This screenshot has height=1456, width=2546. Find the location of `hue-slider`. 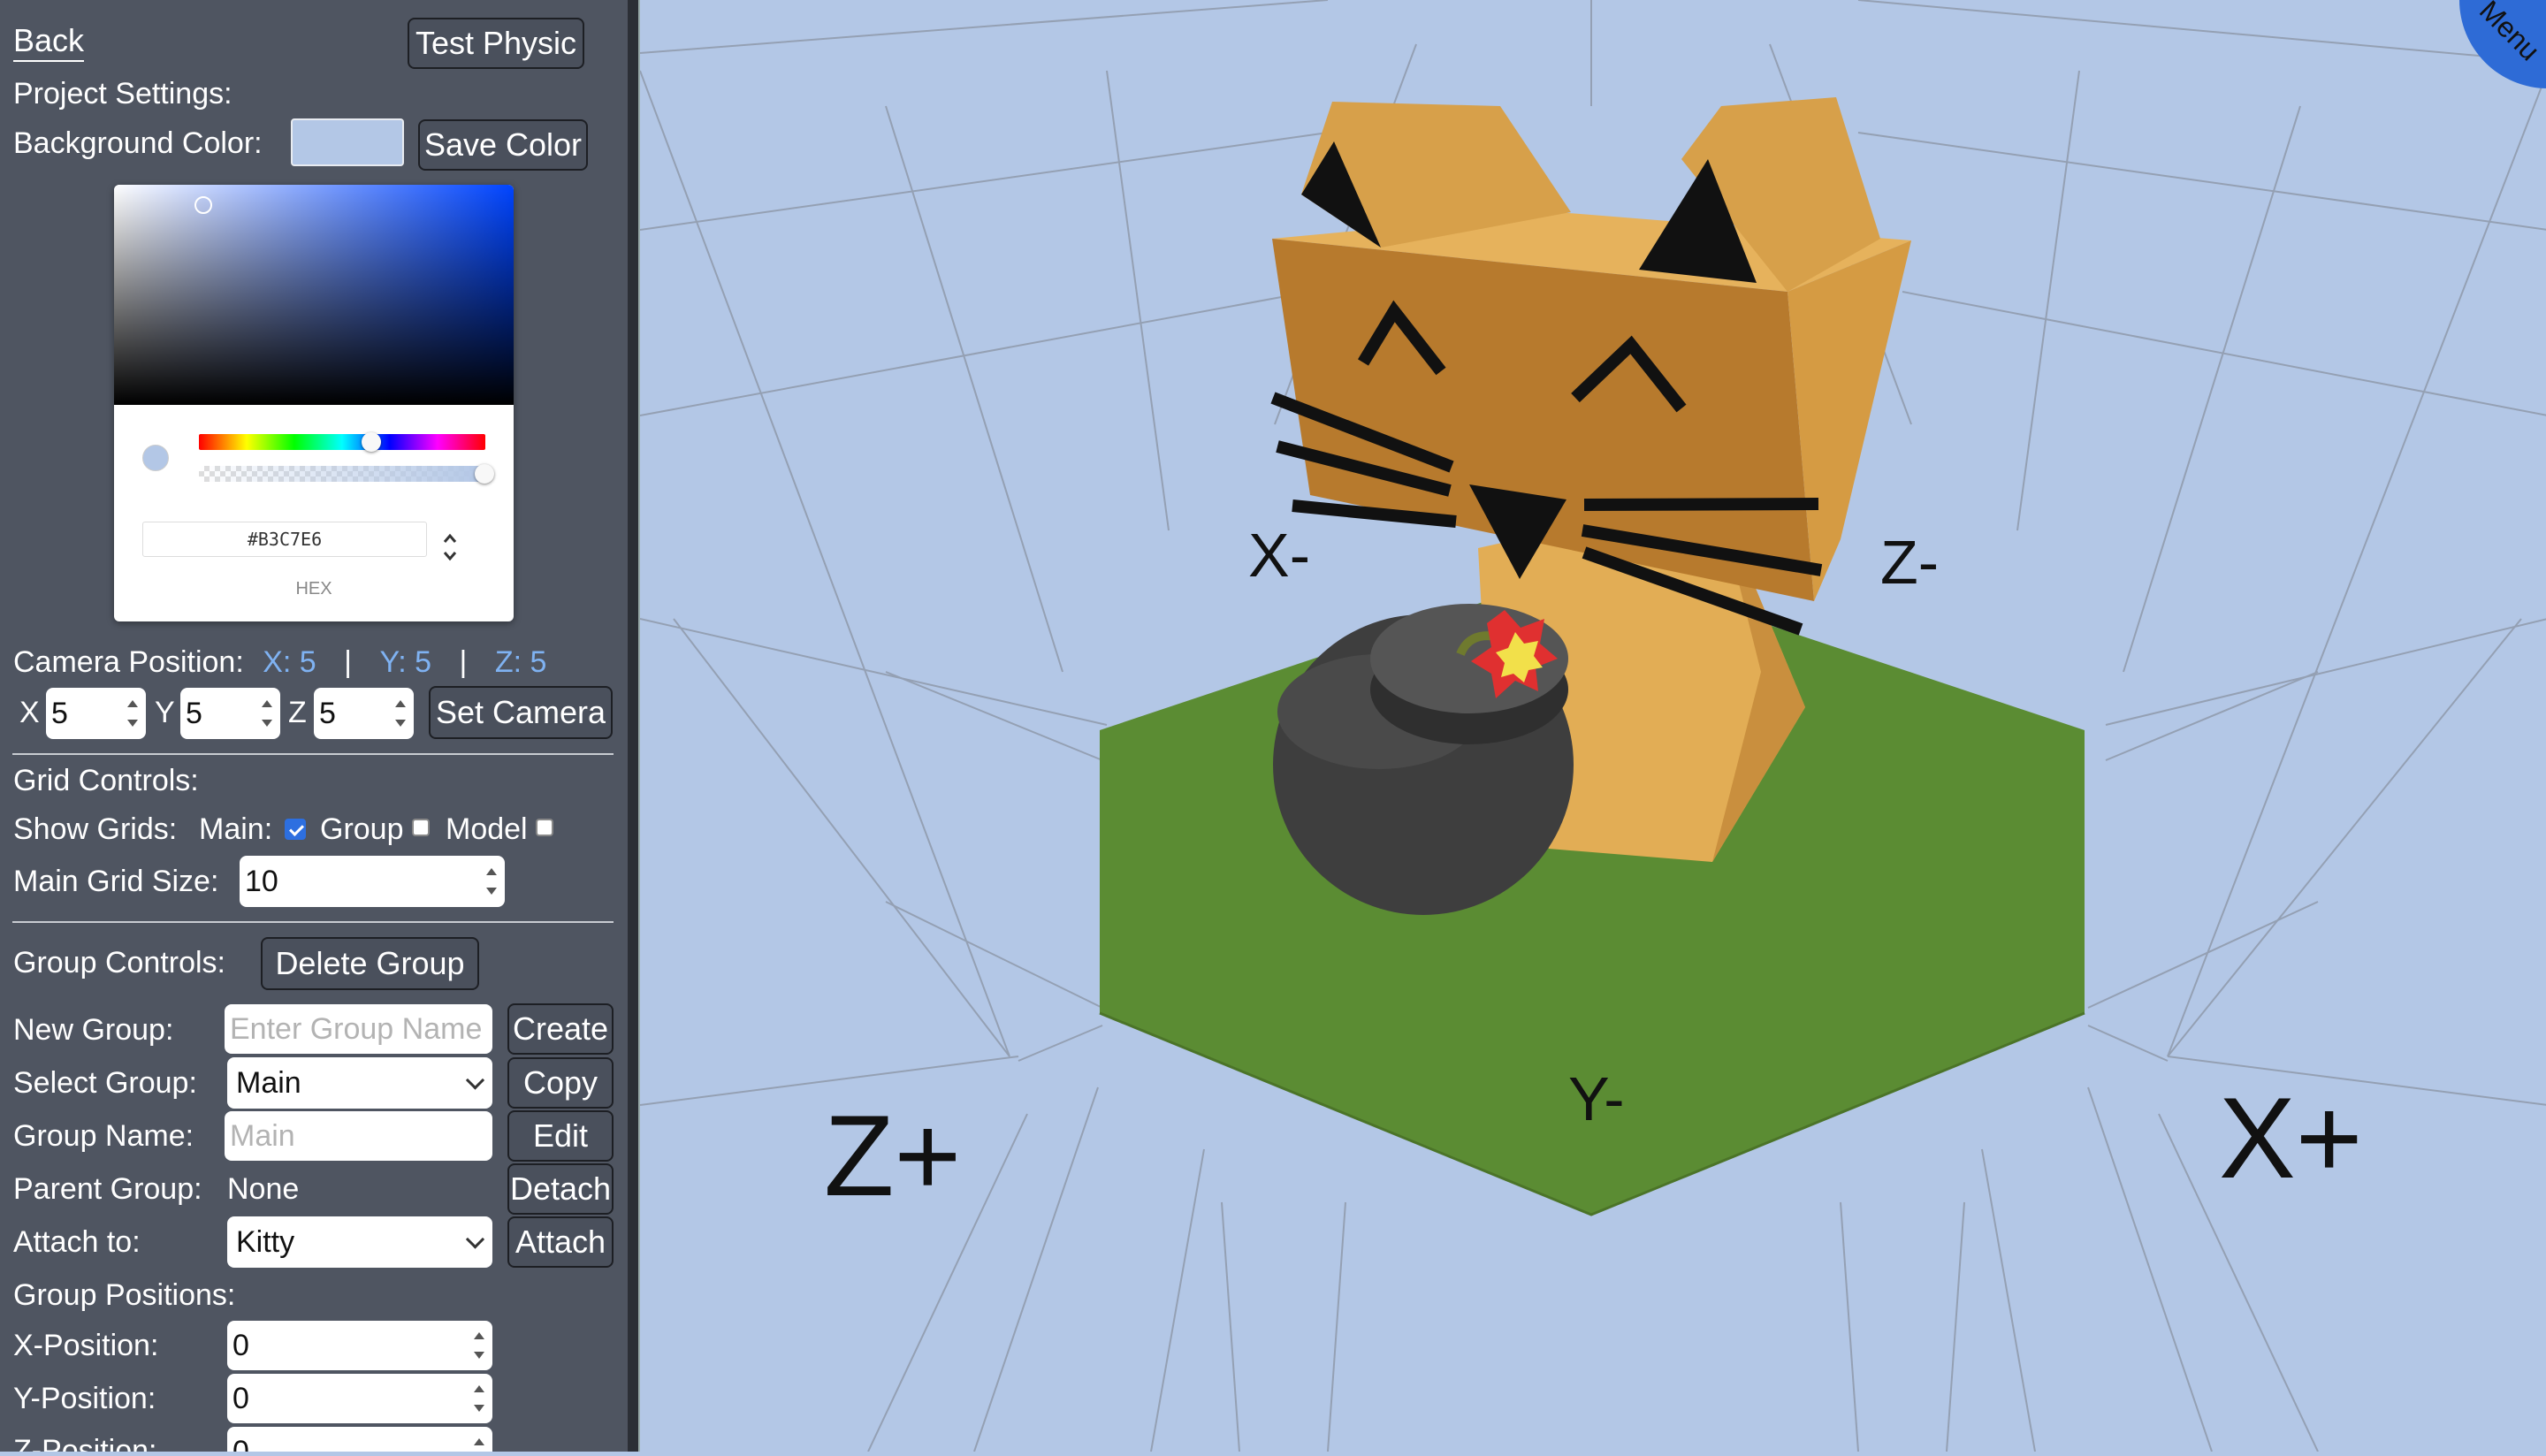

hue-slider is located at coordinates (342, 442).